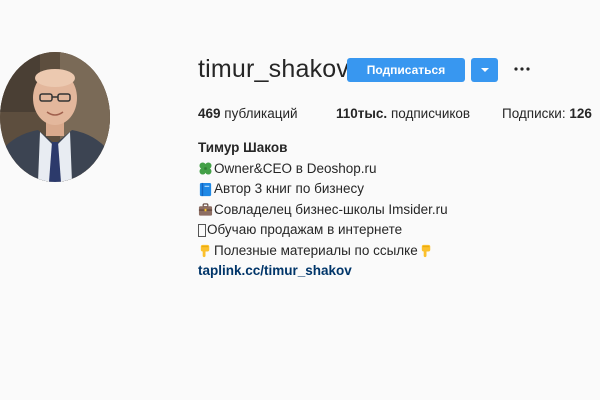  I want to click on bio-line-text: Полезные материалы по ссылке, so click(316, 250).